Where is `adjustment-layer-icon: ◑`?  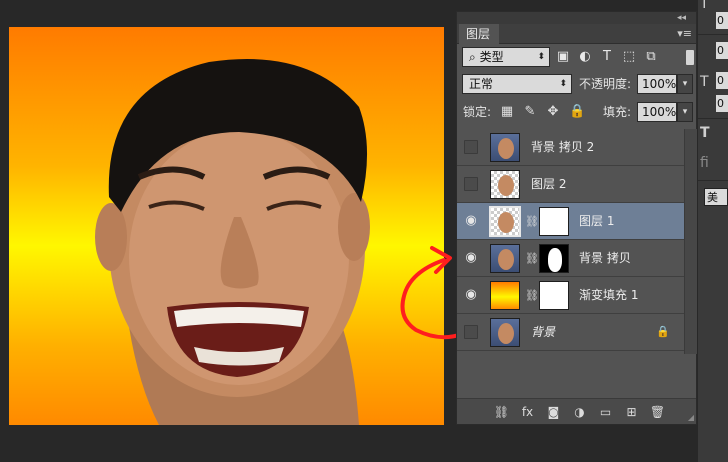 adjustment-layer-icon: ◑ is located at coordinates (579, 412).